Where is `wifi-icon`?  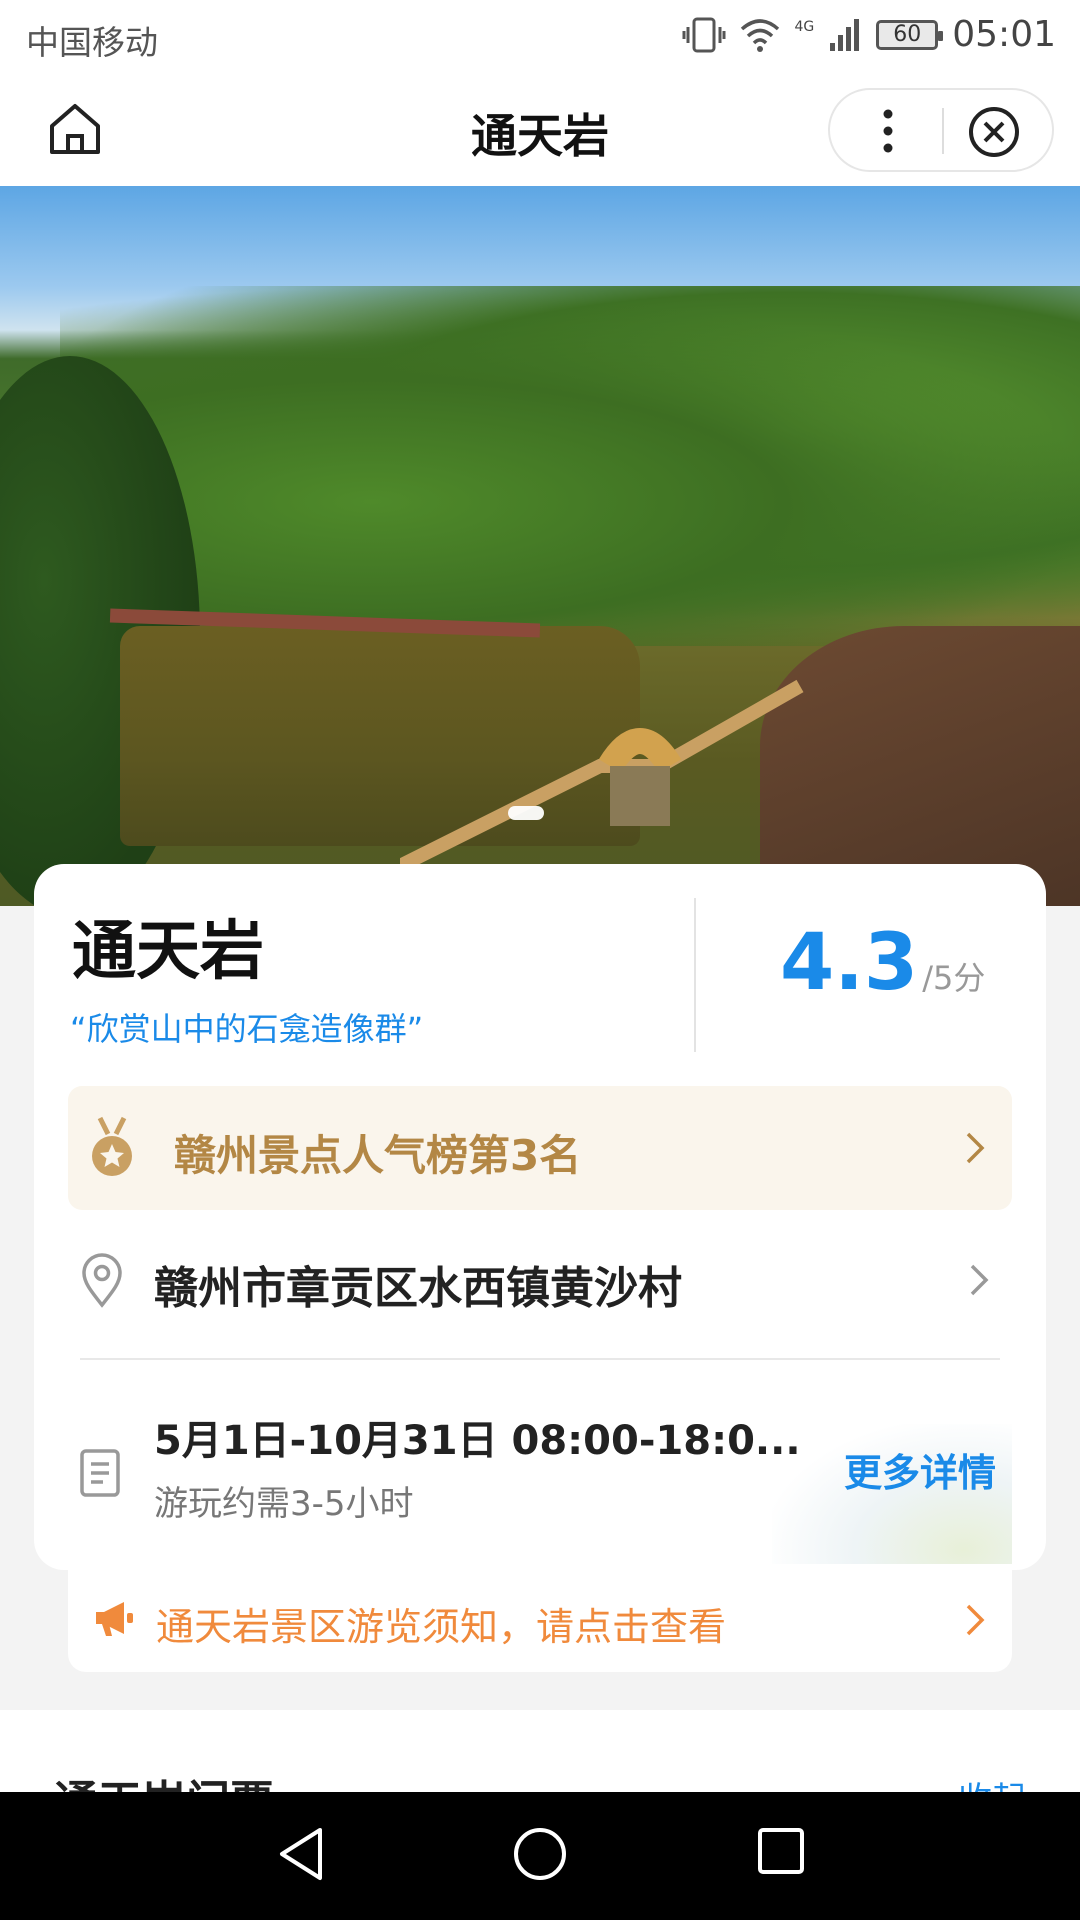 wifi-icon is located at coordinates (760, 35).